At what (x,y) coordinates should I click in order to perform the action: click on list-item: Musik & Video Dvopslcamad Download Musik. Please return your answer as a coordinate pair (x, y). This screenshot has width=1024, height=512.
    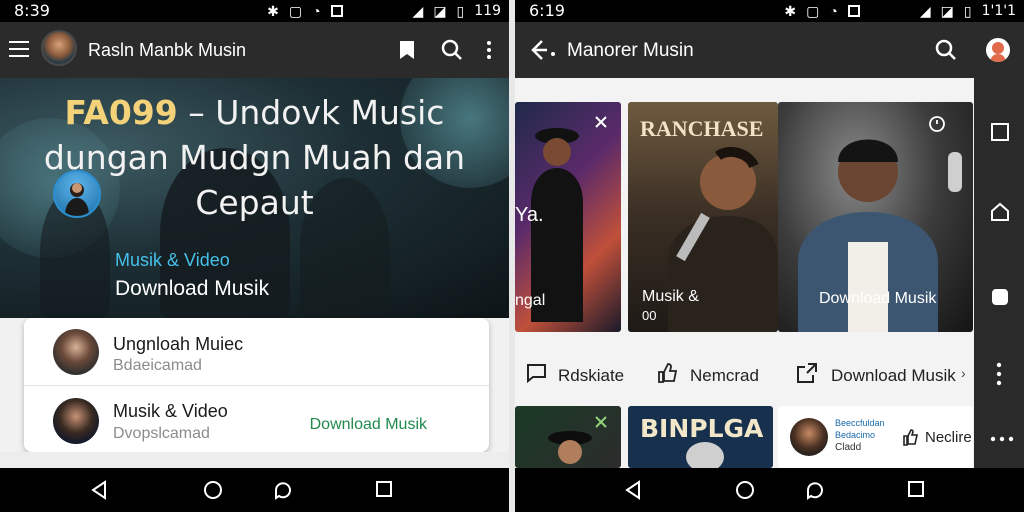
    Looking at the image, I should click on (256, 418).